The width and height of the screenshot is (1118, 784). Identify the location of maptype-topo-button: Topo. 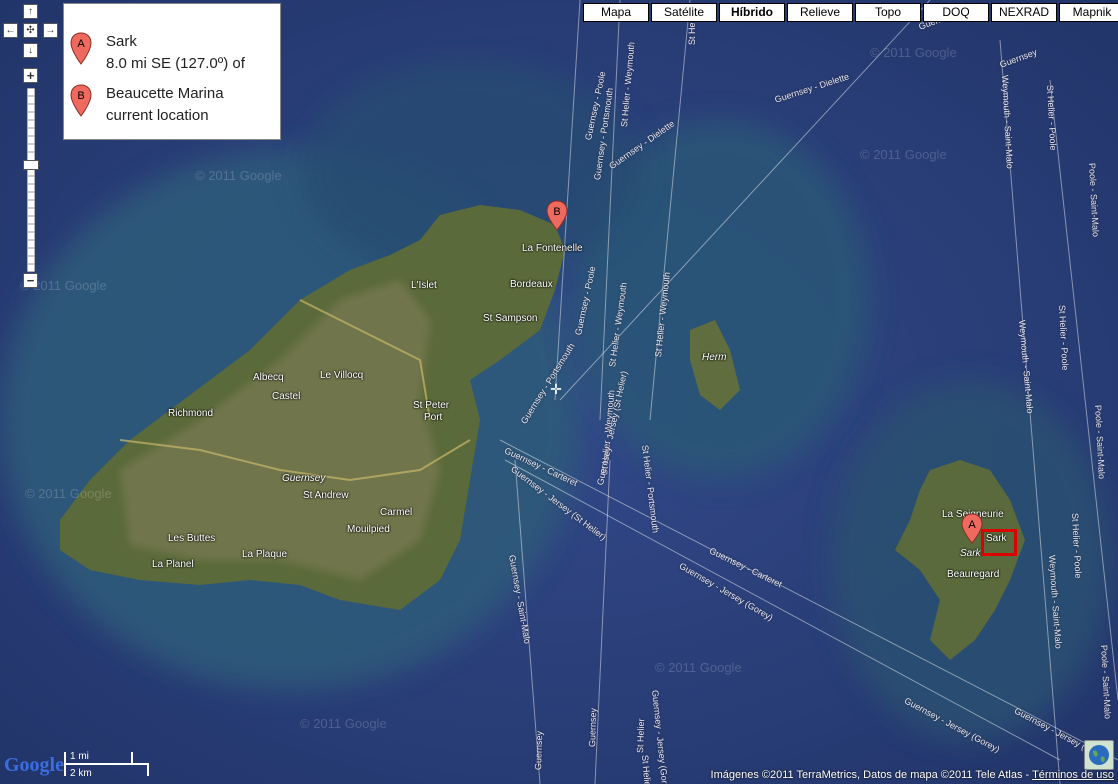
(888, 12).